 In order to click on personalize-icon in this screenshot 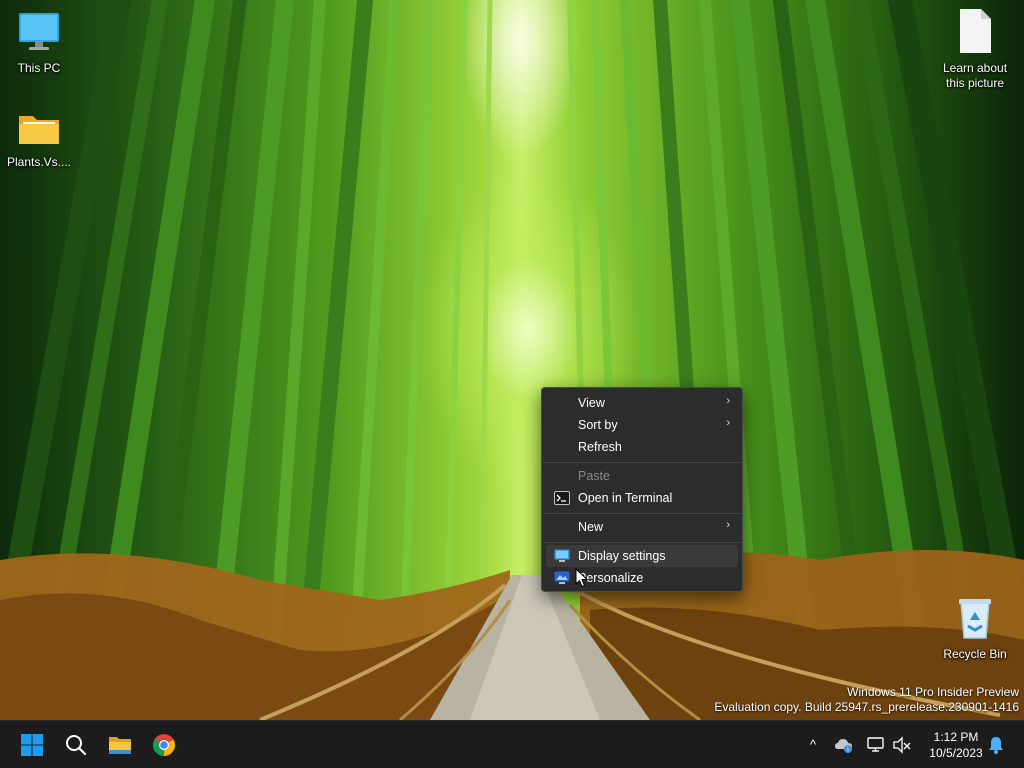, I will do `click(562, 578)`.